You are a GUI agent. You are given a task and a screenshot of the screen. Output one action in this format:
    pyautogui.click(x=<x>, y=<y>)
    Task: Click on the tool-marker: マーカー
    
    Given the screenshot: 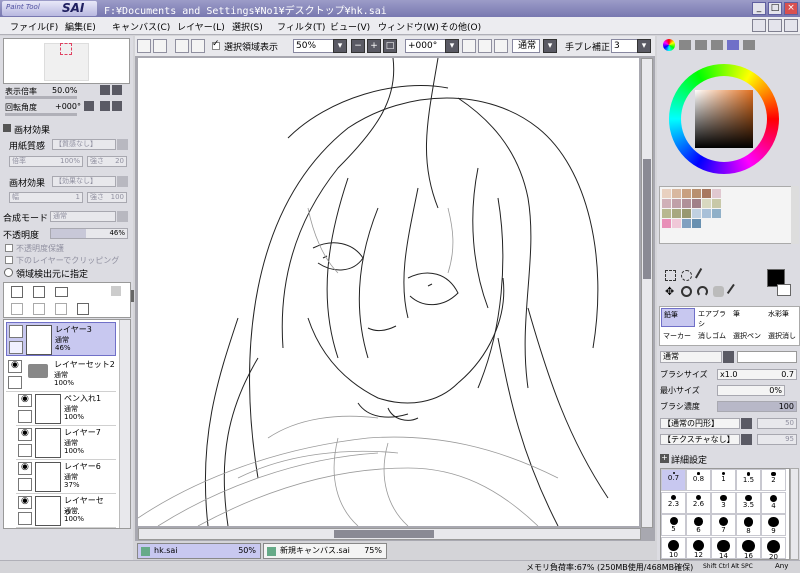 What is the action you would take?
    pyautogui.click(x=678, y=336)
    